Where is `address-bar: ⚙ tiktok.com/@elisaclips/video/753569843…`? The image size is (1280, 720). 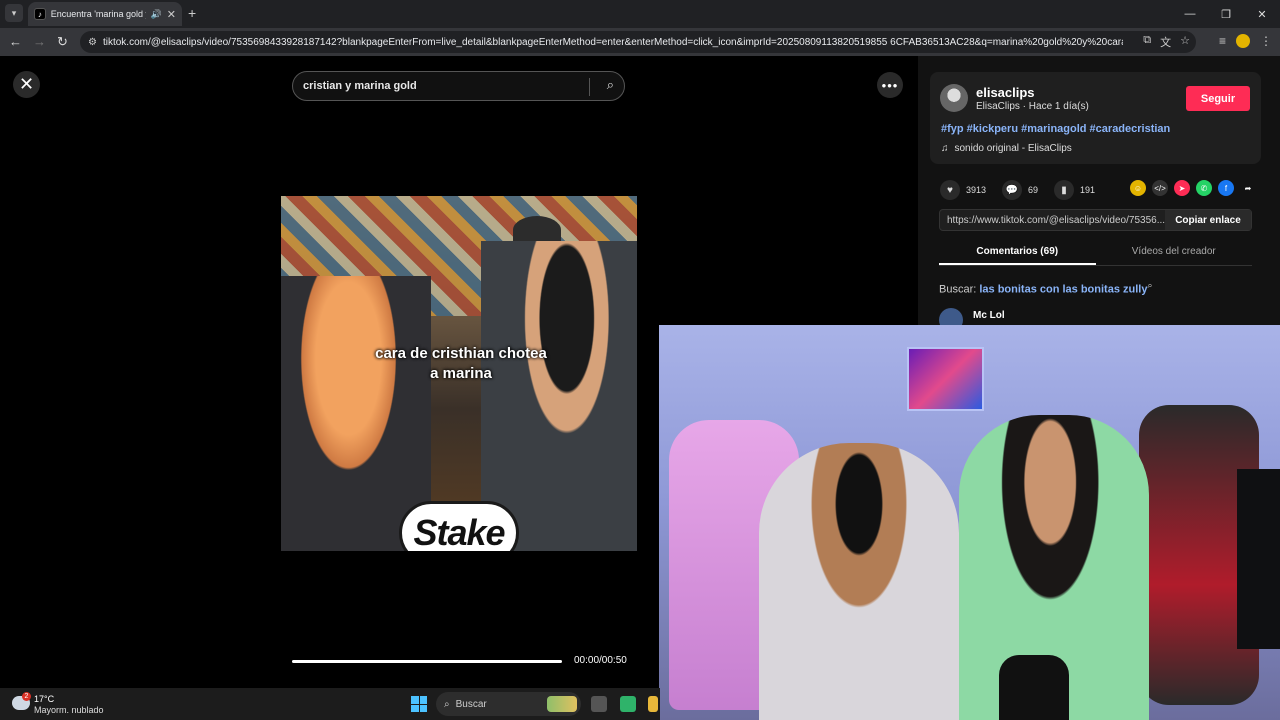
address-bar: ⚙ tiktok.com/@elisaclips/video/753569843… is located at coordinates (638, 42).